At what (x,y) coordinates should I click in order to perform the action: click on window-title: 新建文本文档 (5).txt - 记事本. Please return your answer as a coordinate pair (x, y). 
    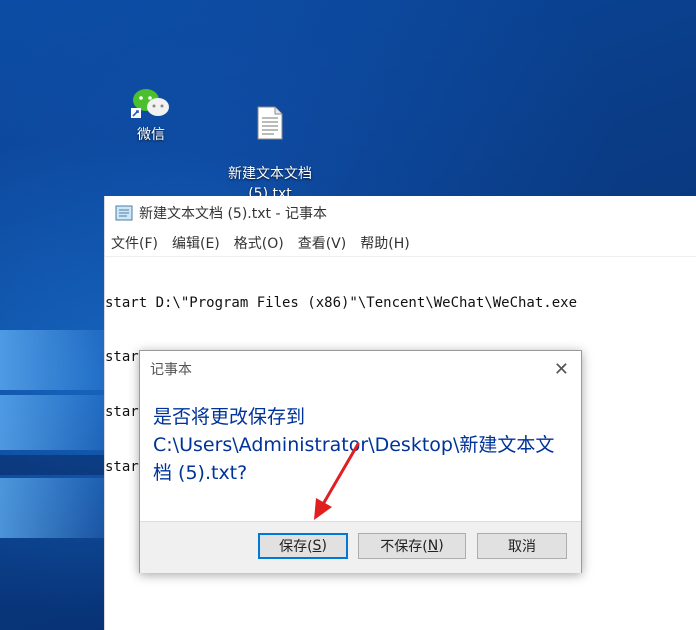
    Looking at the image, I should click on (233, 214).